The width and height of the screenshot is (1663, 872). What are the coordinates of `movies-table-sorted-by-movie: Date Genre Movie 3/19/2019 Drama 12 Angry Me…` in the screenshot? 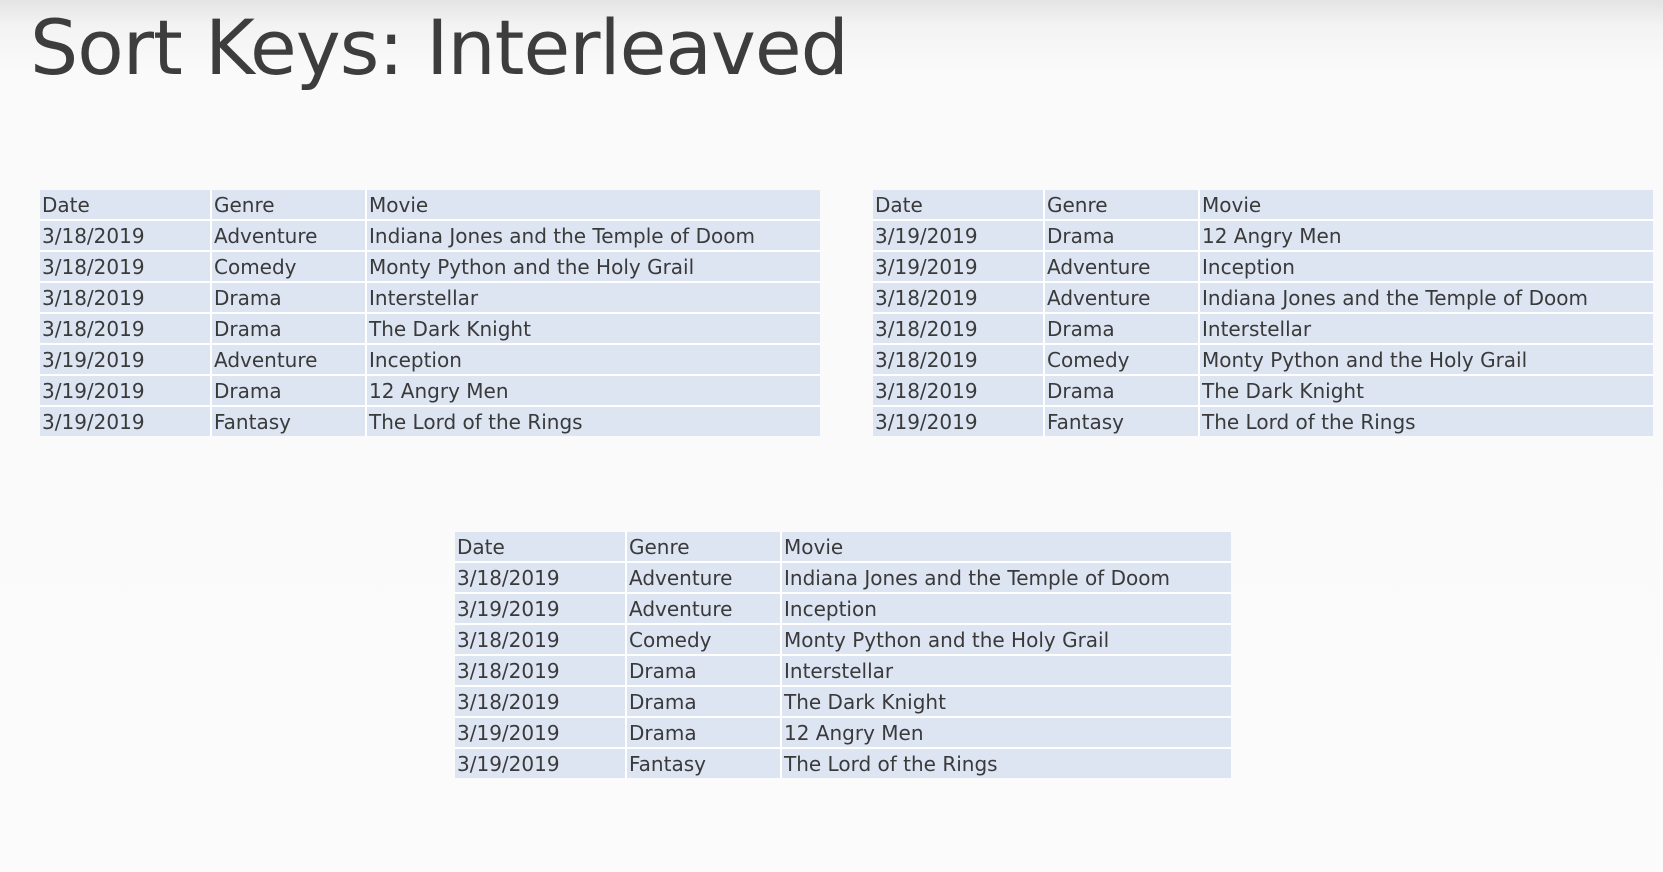 It's located at (1263, 313).